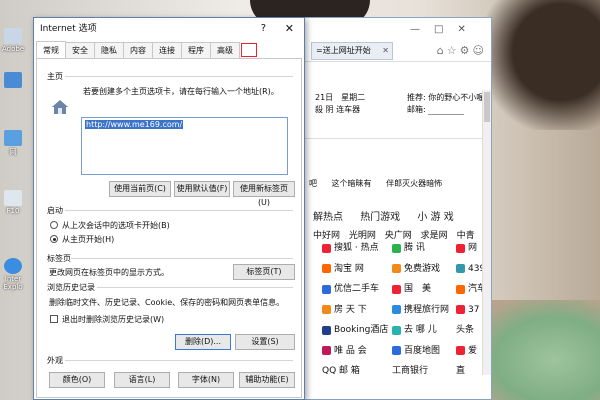 The height and width of the screenshot is (400, 600). I want to click on fonts-button: 字体(N), so click(206, 380).